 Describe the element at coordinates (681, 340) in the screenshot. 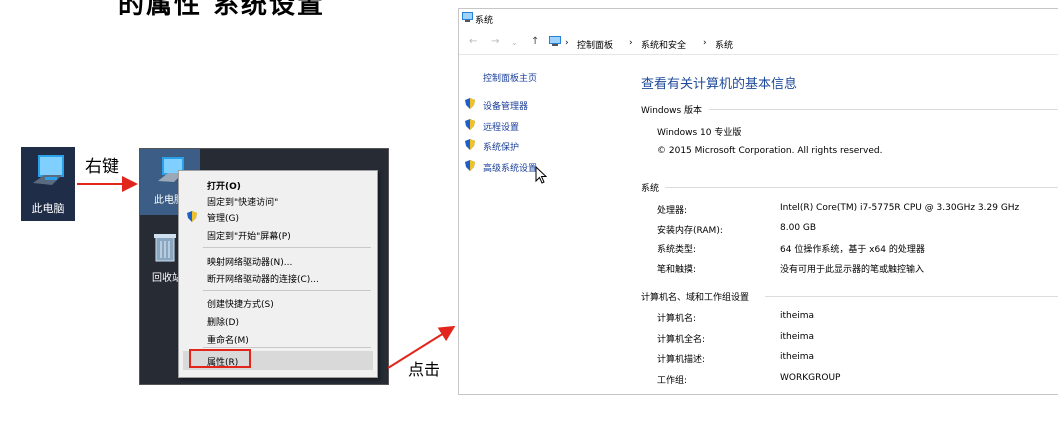

I see `full-name-label: 计算机全名:` at that location.